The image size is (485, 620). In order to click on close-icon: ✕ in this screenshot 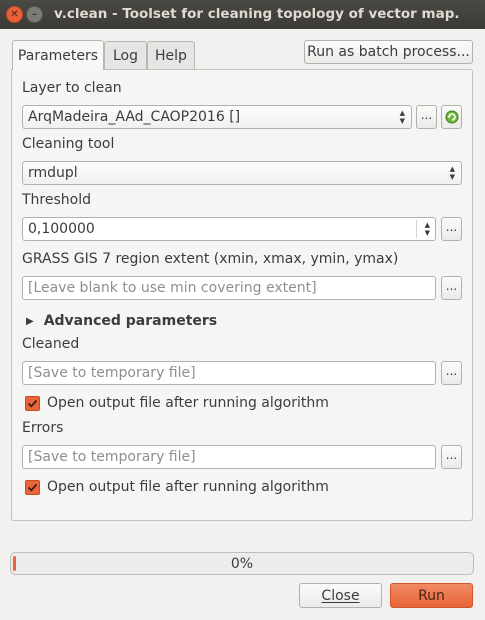, I will do `click(14, 14)`.